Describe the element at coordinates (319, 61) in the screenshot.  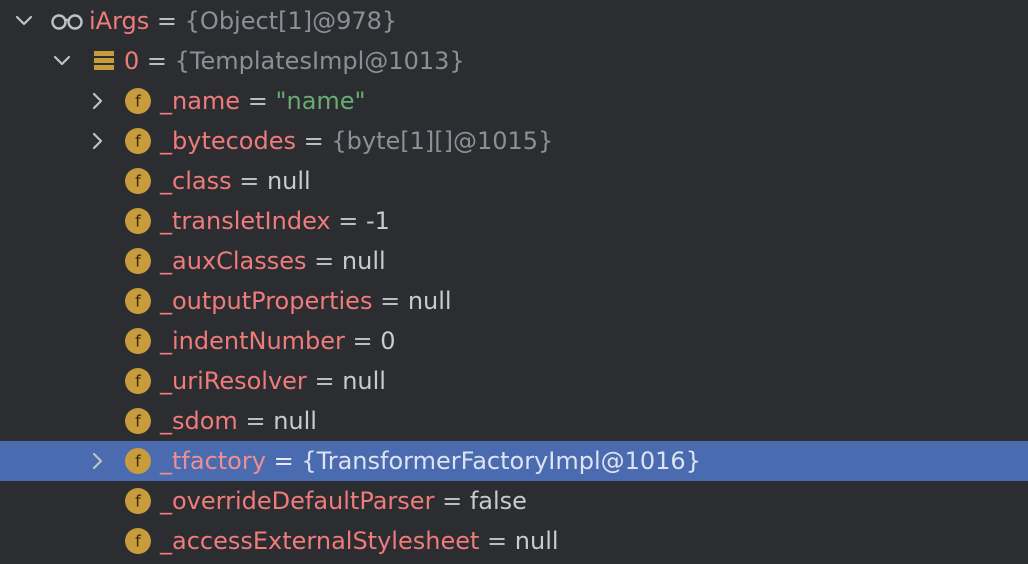
I see `variable-value: {TemplatesImpl@1013}` at that location.